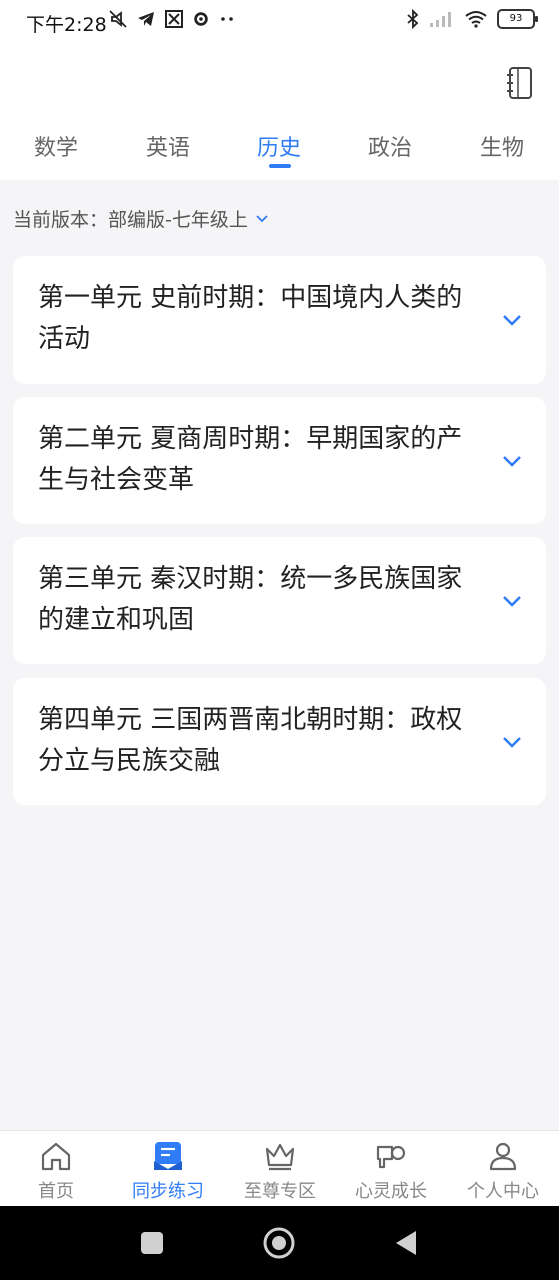  I want to click on app-icon, so click(174, 19).